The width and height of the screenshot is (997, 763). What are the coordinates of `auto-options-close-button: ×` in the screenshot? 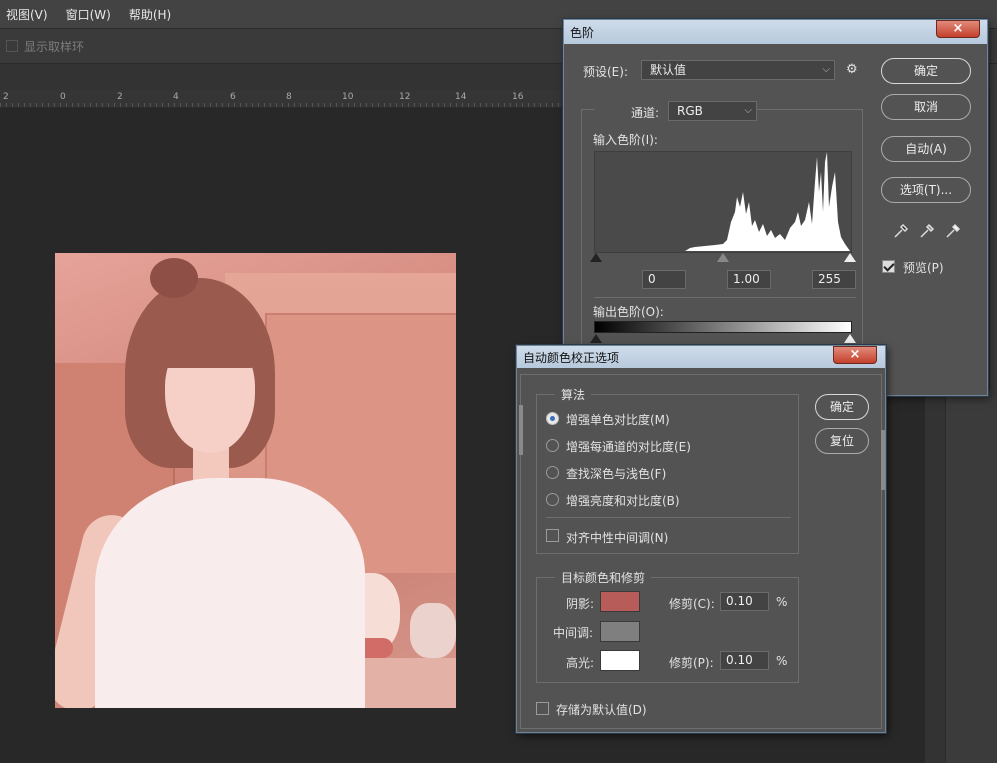 It's located at (855, 355).